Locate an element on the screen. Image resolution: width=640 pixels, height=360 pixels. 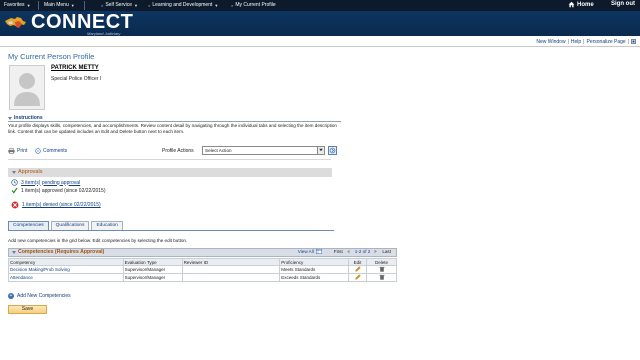
comments-label: Comments is located at coordinates (55, 151).